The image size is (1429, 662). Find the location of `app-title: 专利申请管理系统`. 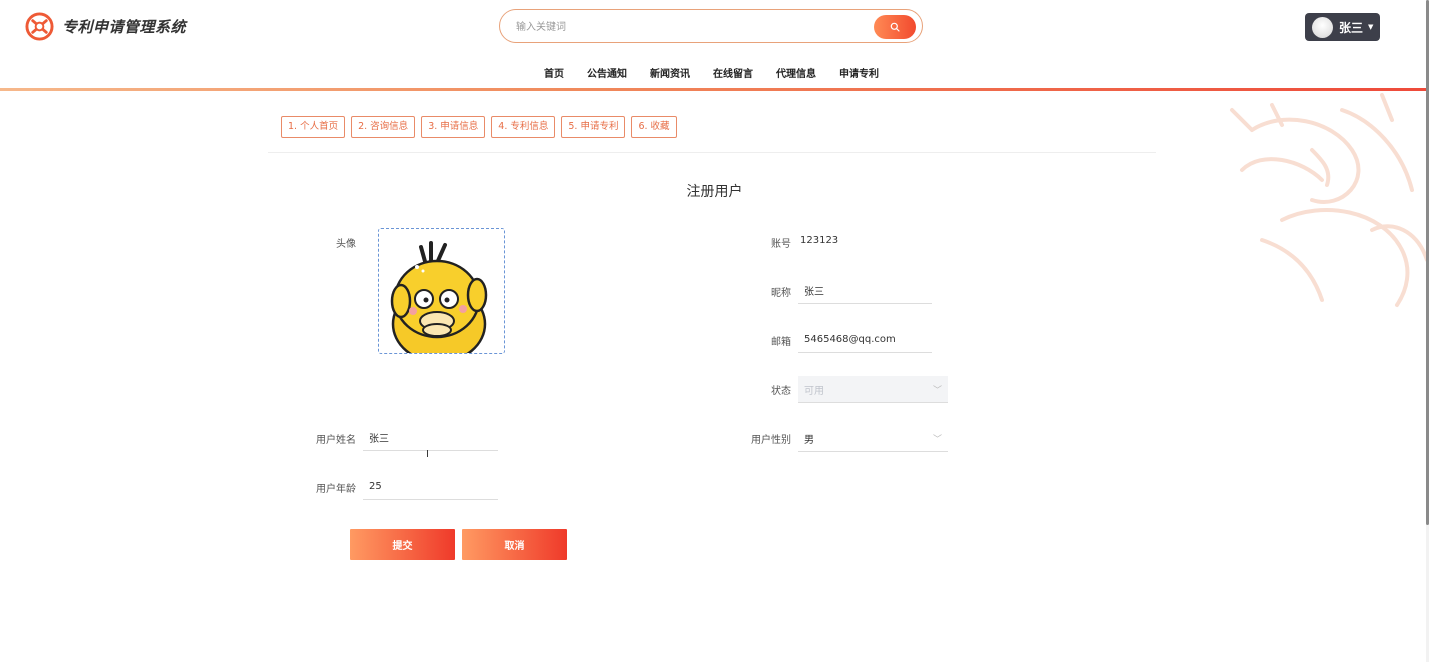

app-title: 专利申请管理系统 is located at coordinates (124, 27).